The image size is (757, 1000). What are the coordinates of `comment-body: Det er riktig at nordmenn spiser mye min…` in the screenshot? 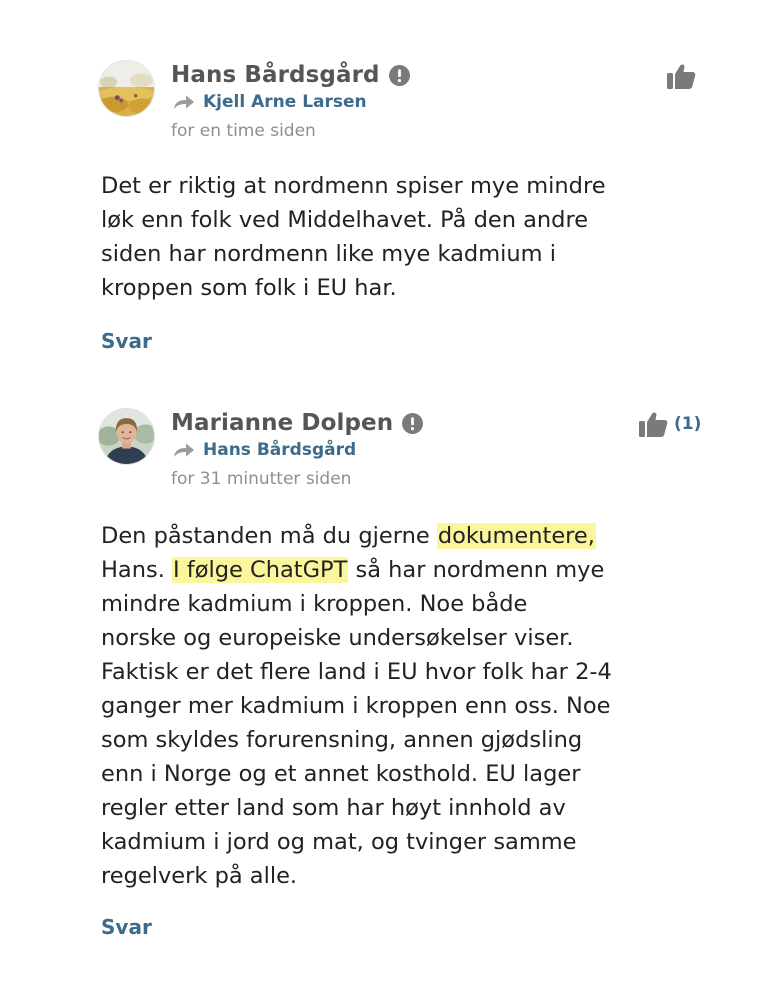 It's located at (381, 237).